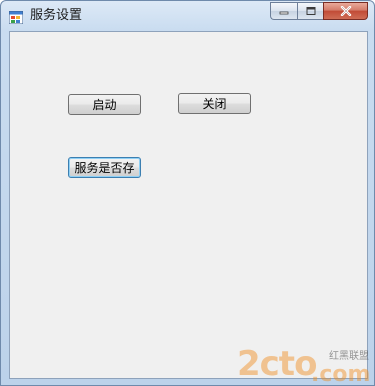 The height and width of the screenshot is (386, 375). I want to click on maximize-button, so click(310, 11).